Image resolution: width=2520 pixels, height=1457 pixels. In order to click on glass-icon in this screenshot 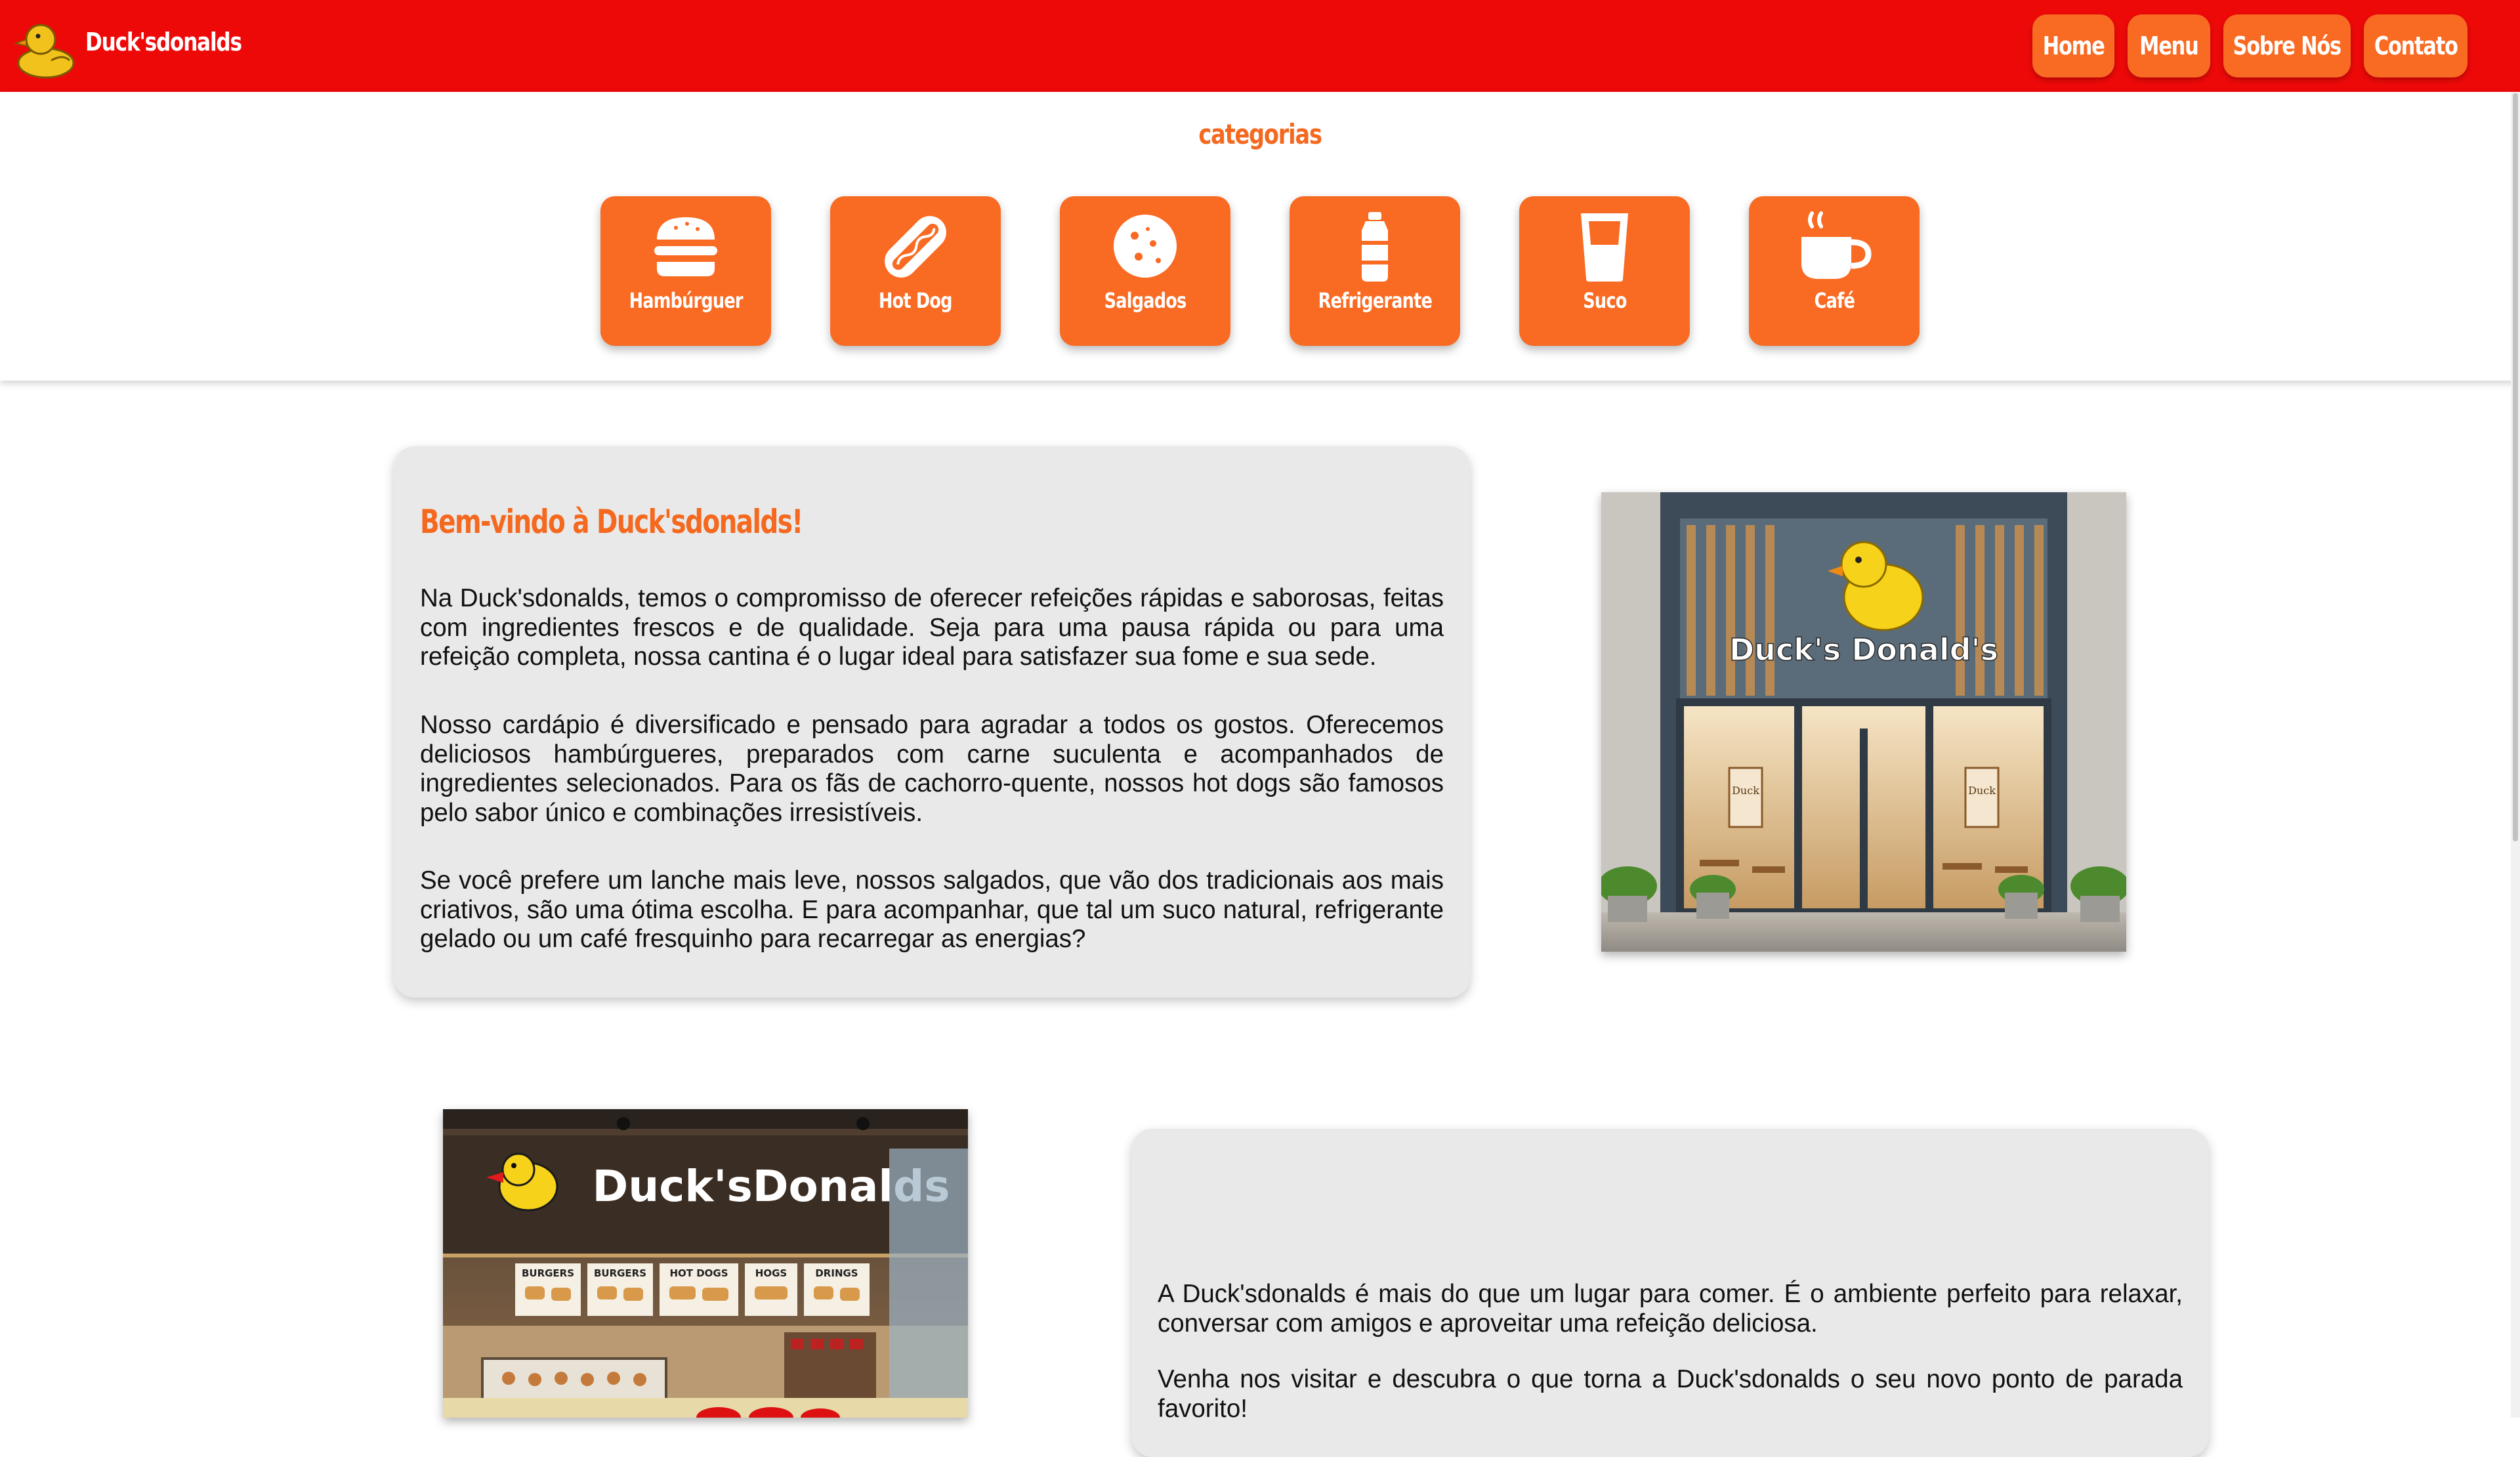, I will do `click(1604, 247)`.